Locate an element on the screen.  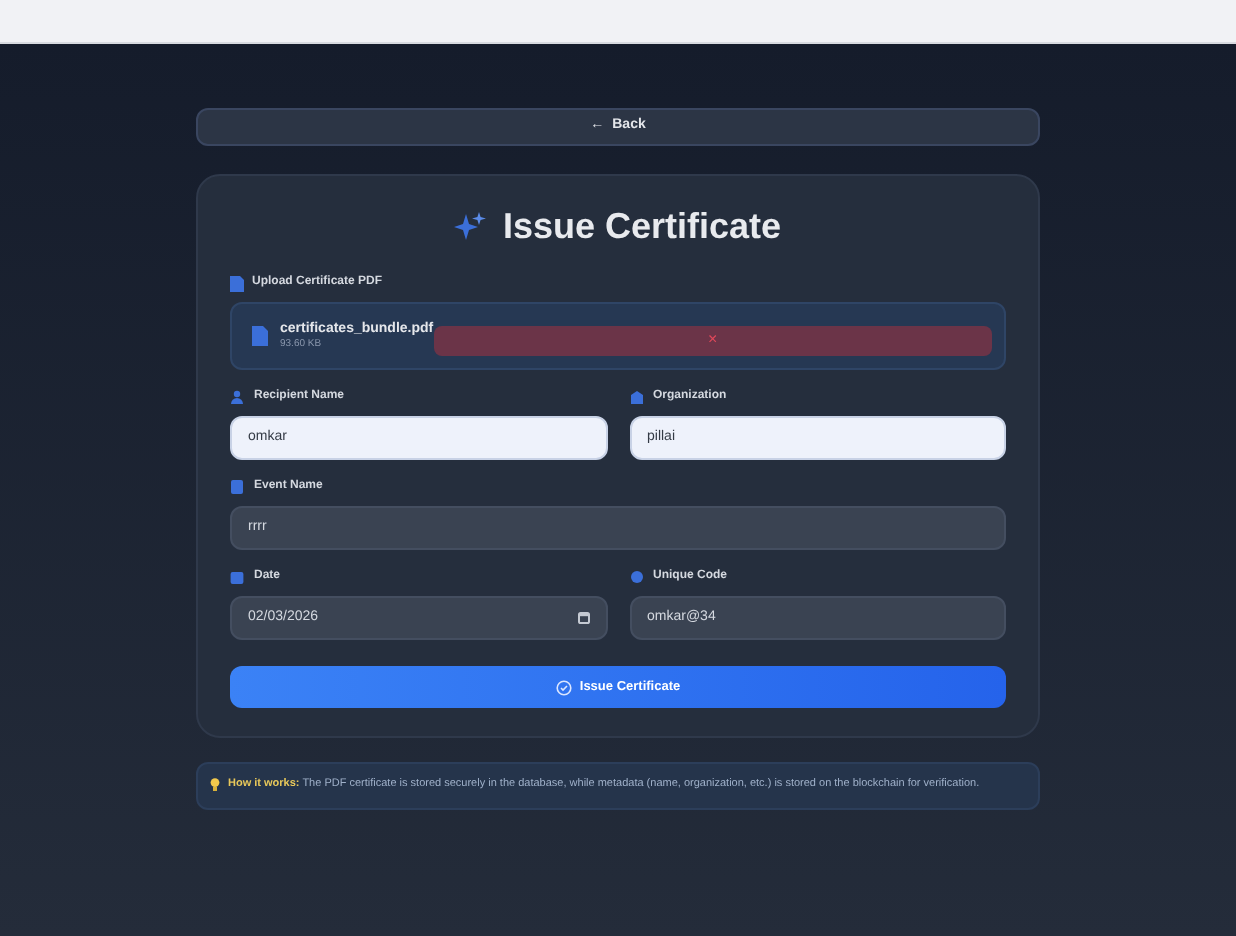
person-icon is located at coordinates (237, 397).